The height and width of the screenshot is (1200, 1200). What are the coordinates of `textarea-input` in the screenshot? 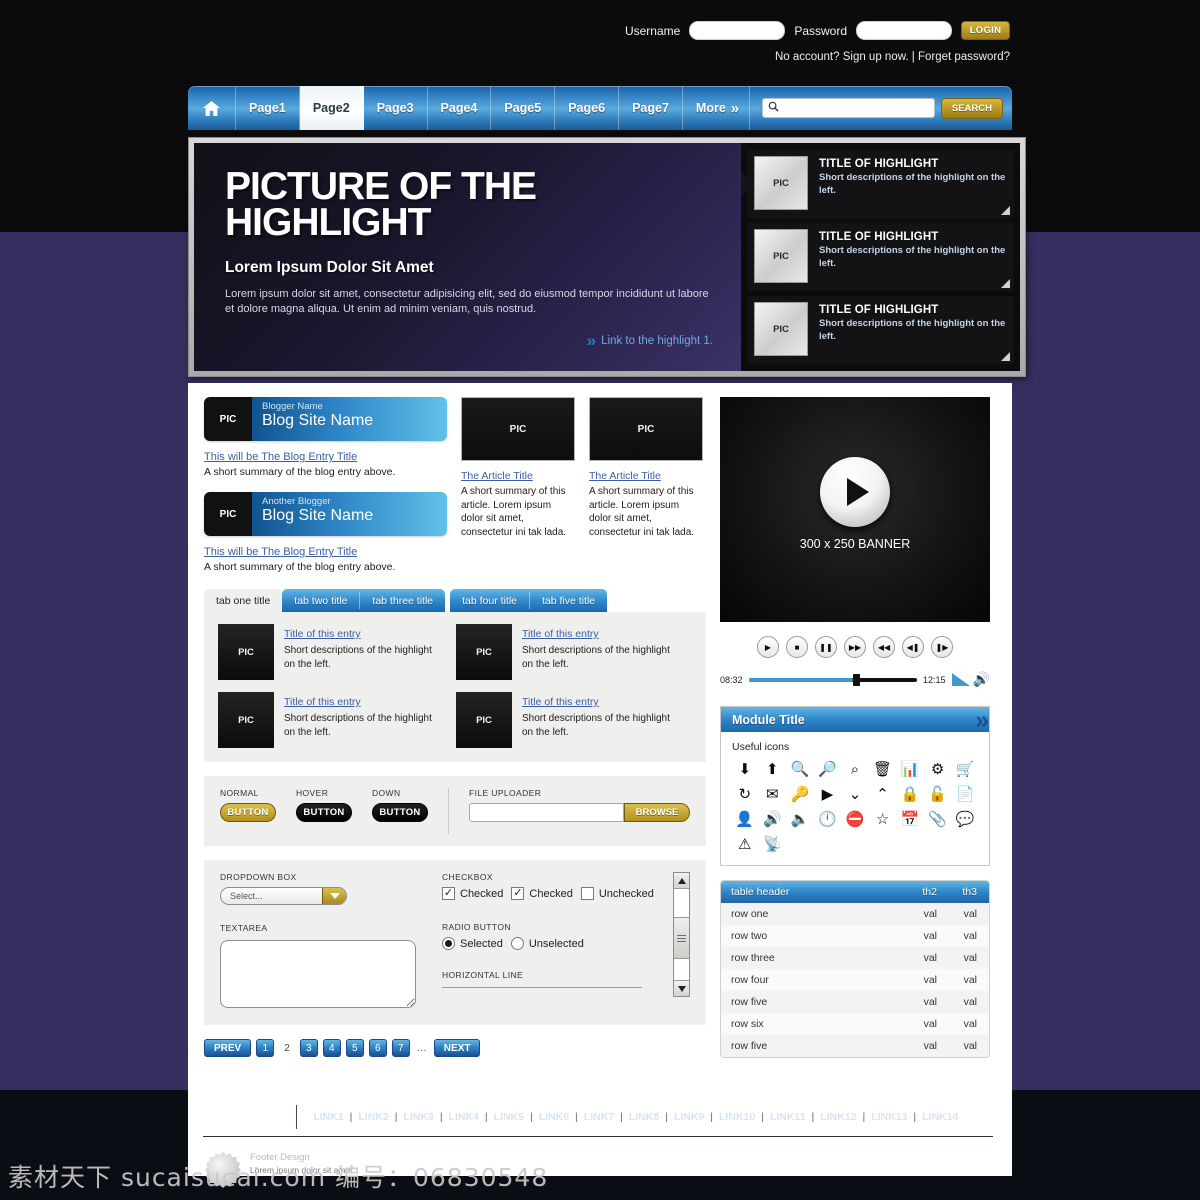 It's located at (318, 974).